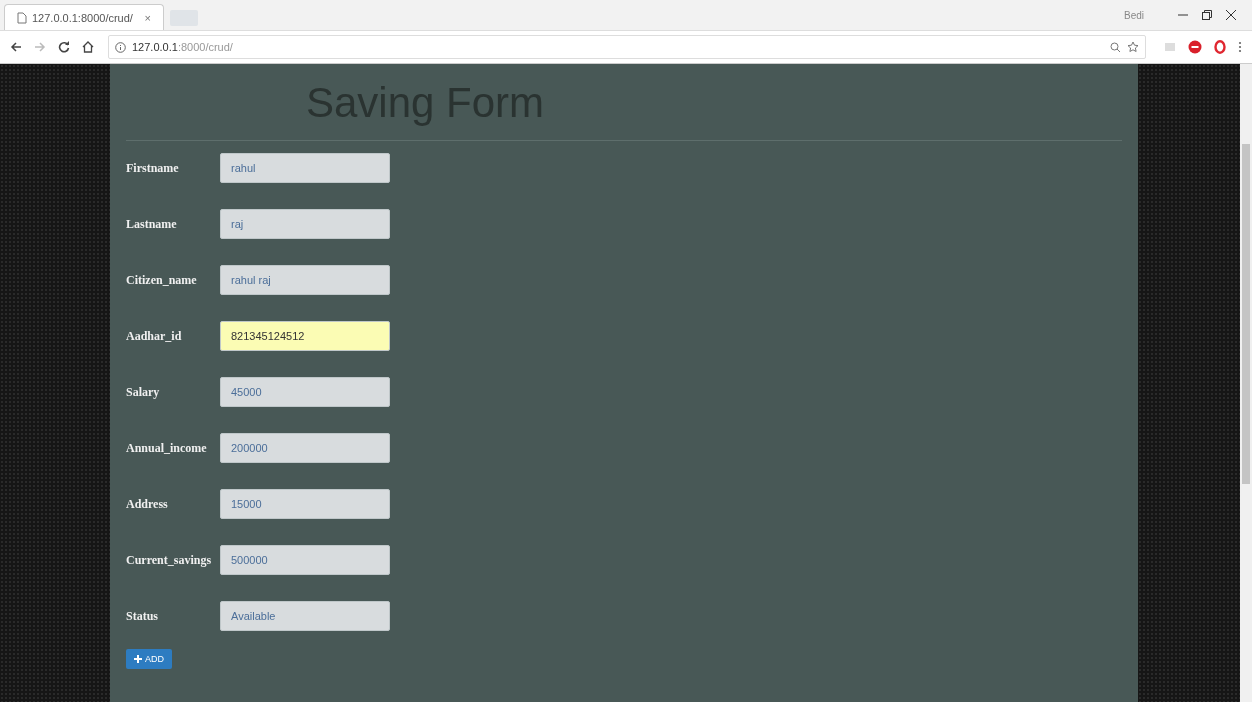  What do you see at coordinates (64, 47) in the screenshot?
I see `reload-icon` at bounding box center [64, 47].